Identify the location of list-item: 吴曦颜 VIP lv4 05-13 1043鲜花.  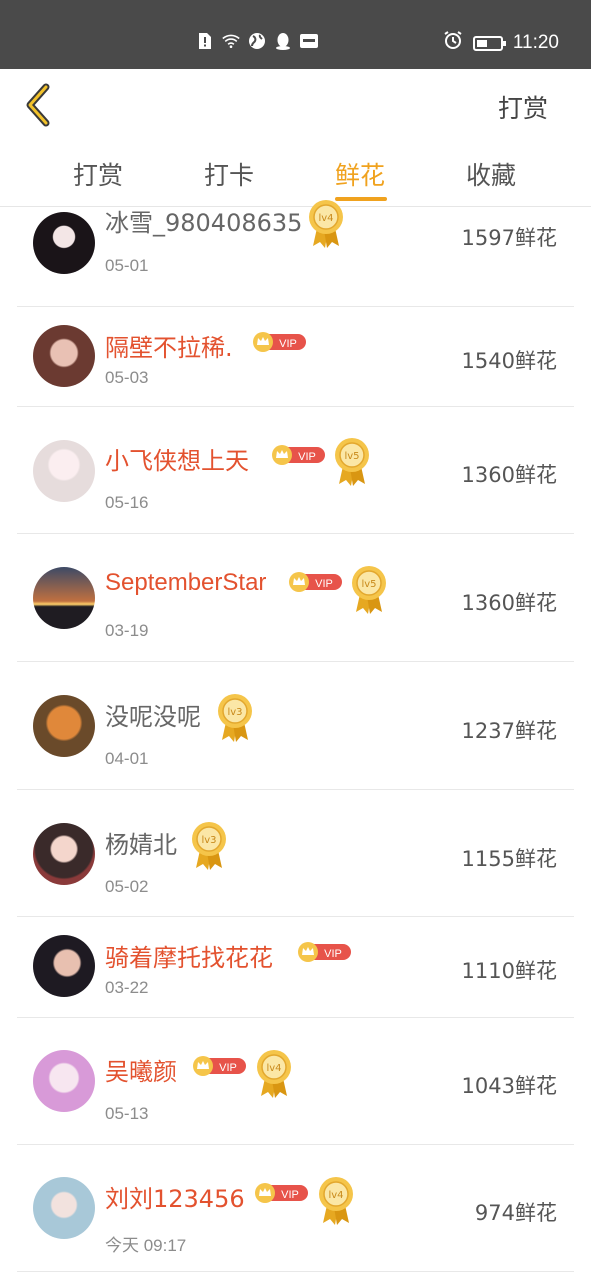
(295, 1081).